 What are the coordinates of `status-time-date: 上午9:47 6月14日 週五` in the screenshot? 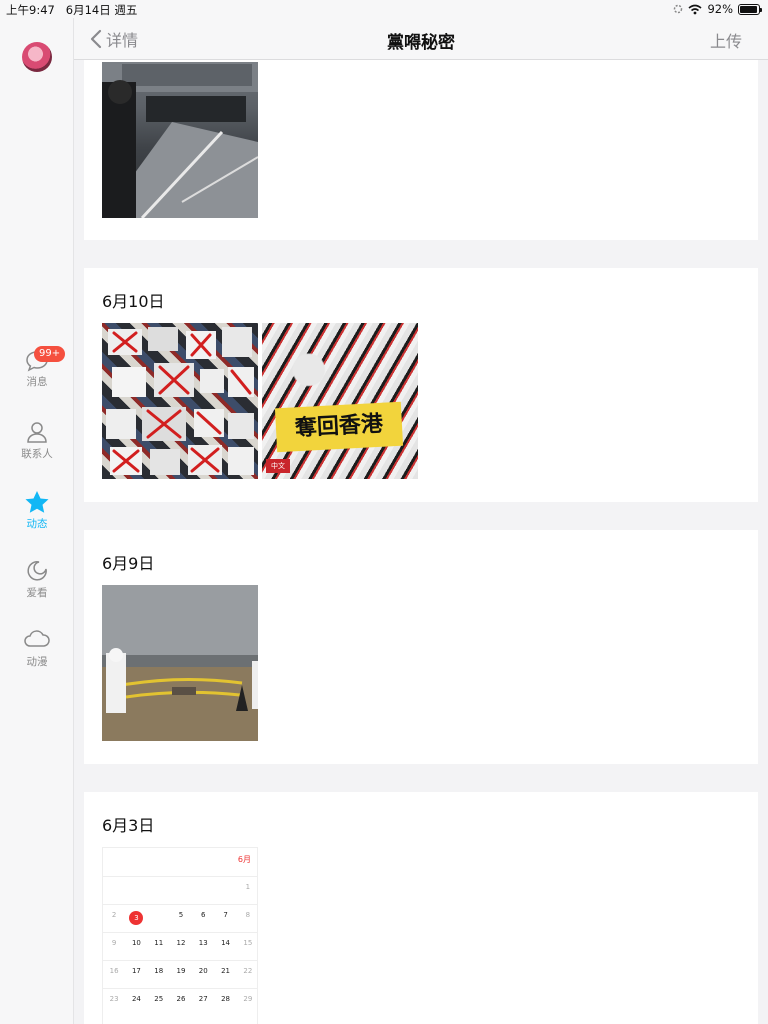 It's located at (71, 10).